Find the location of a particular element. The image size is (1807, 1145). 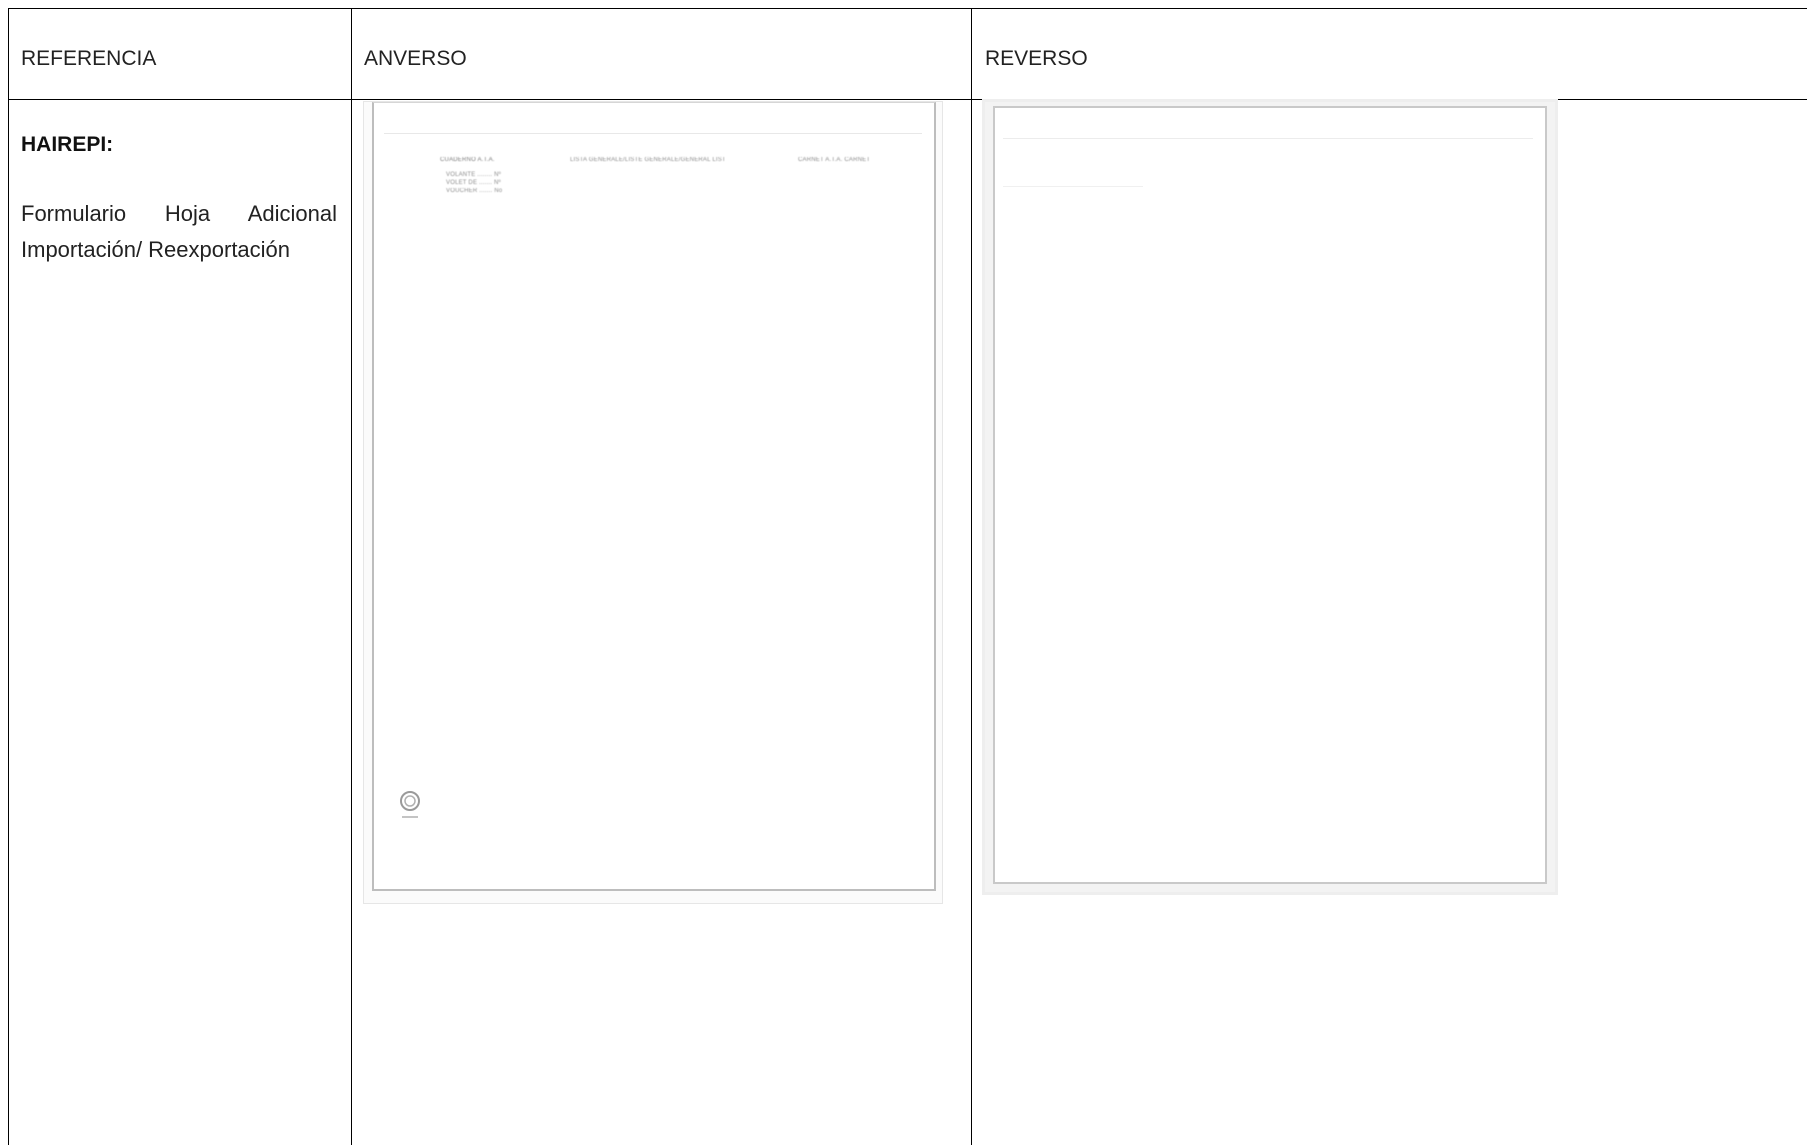

front-field-1: VOLANTE ........ Nº is located at coordinates (474, 175).